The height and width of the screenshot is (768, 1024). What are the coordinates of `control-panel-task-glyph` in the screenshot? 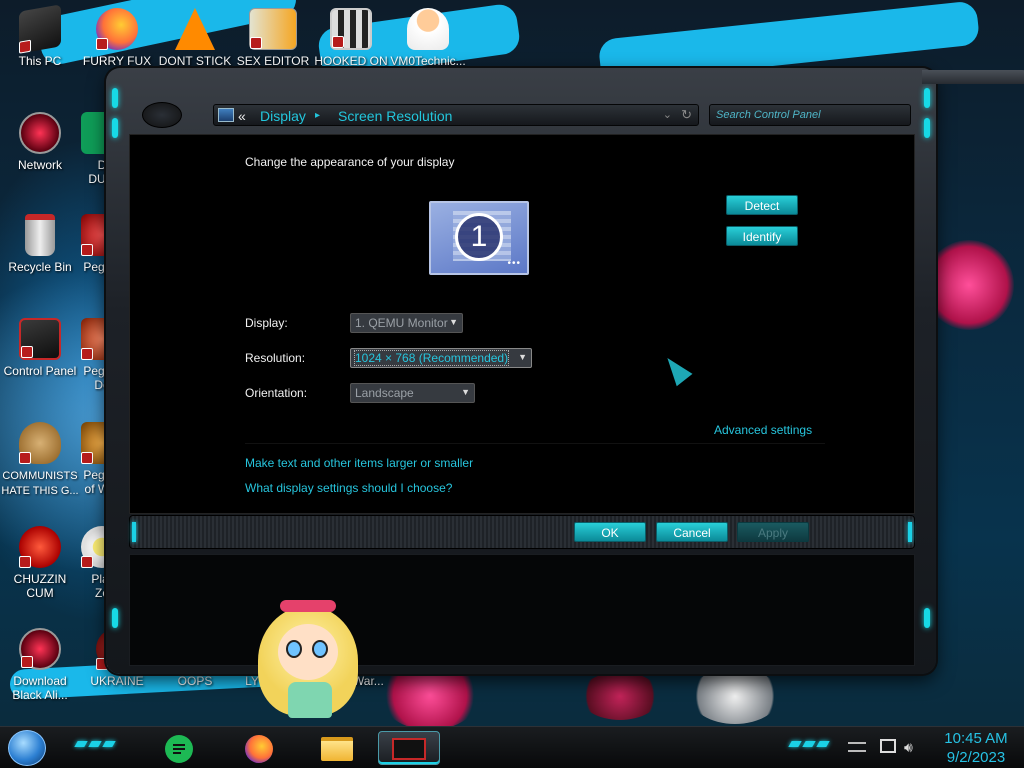 It's located at (409, 749).